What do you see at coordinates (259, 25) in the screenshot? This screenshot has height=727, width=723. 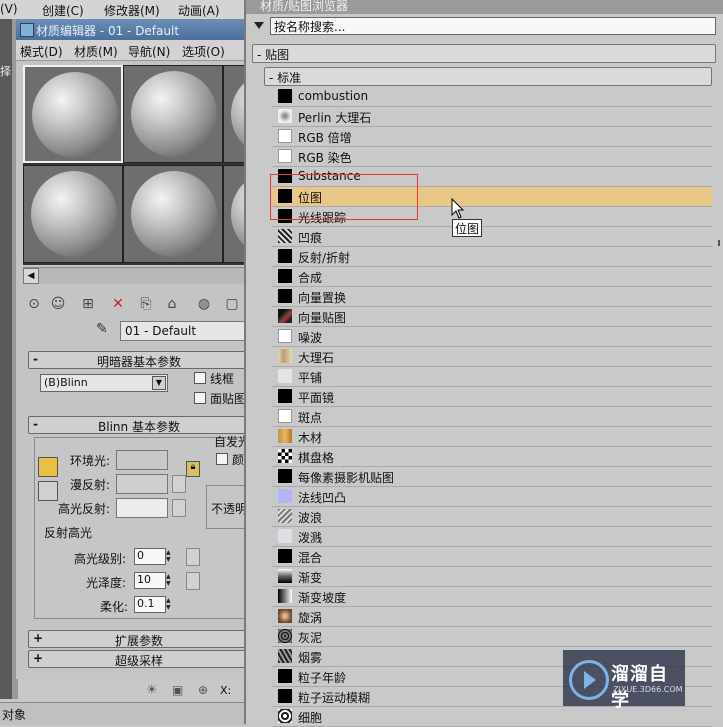 I see `options-menu-icon` at bounding box center [259, 25].